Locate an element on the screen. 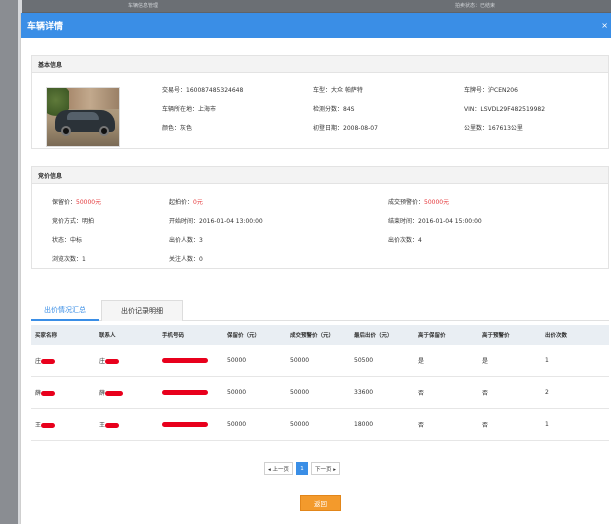  pagination: ◂ 上一页 1 下一页 ▸ is located at coordinates (303, 468).